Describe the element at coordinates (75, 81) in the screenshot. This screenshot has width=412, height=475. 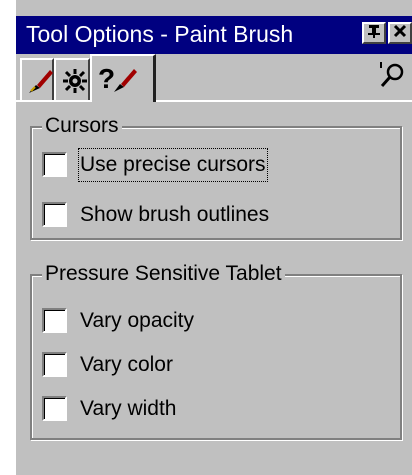
I see `settings-icon` at that location.